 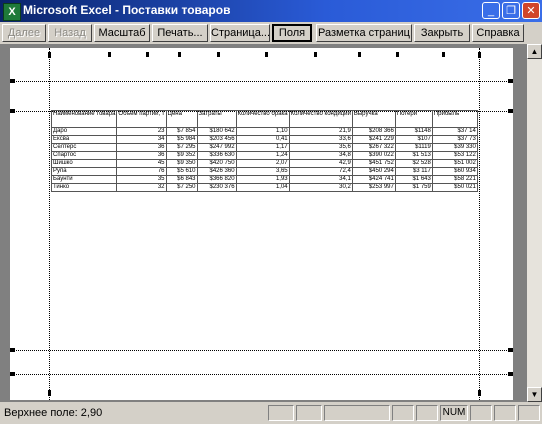 What do you see at coordinates (262, 119) in the screenshot?
I see `column-header: Количество брака` at bounding box center [262, 119].